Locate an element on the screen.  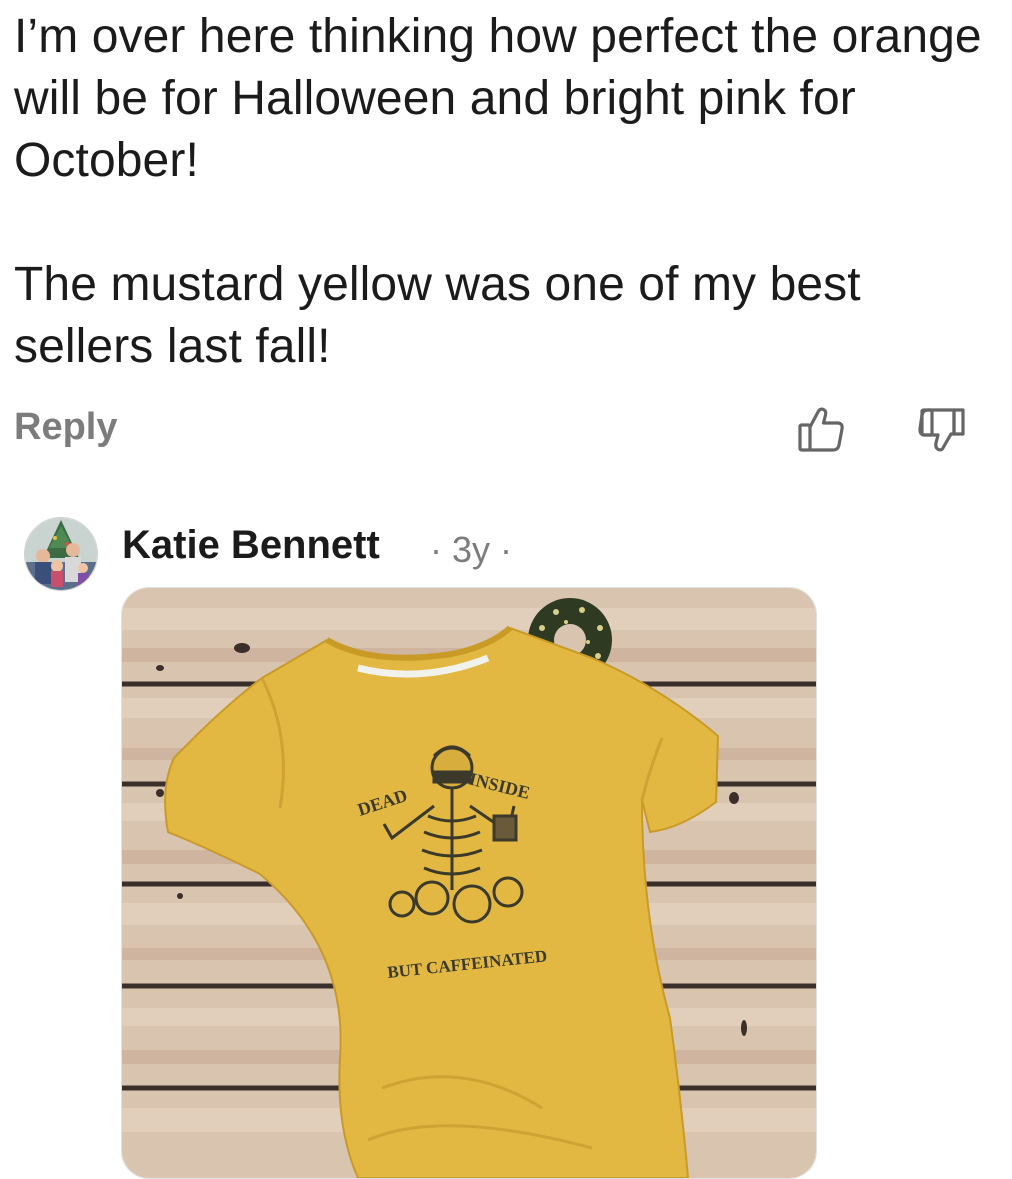
family-photo-avatar-icon is located at coordinates (61, 554).